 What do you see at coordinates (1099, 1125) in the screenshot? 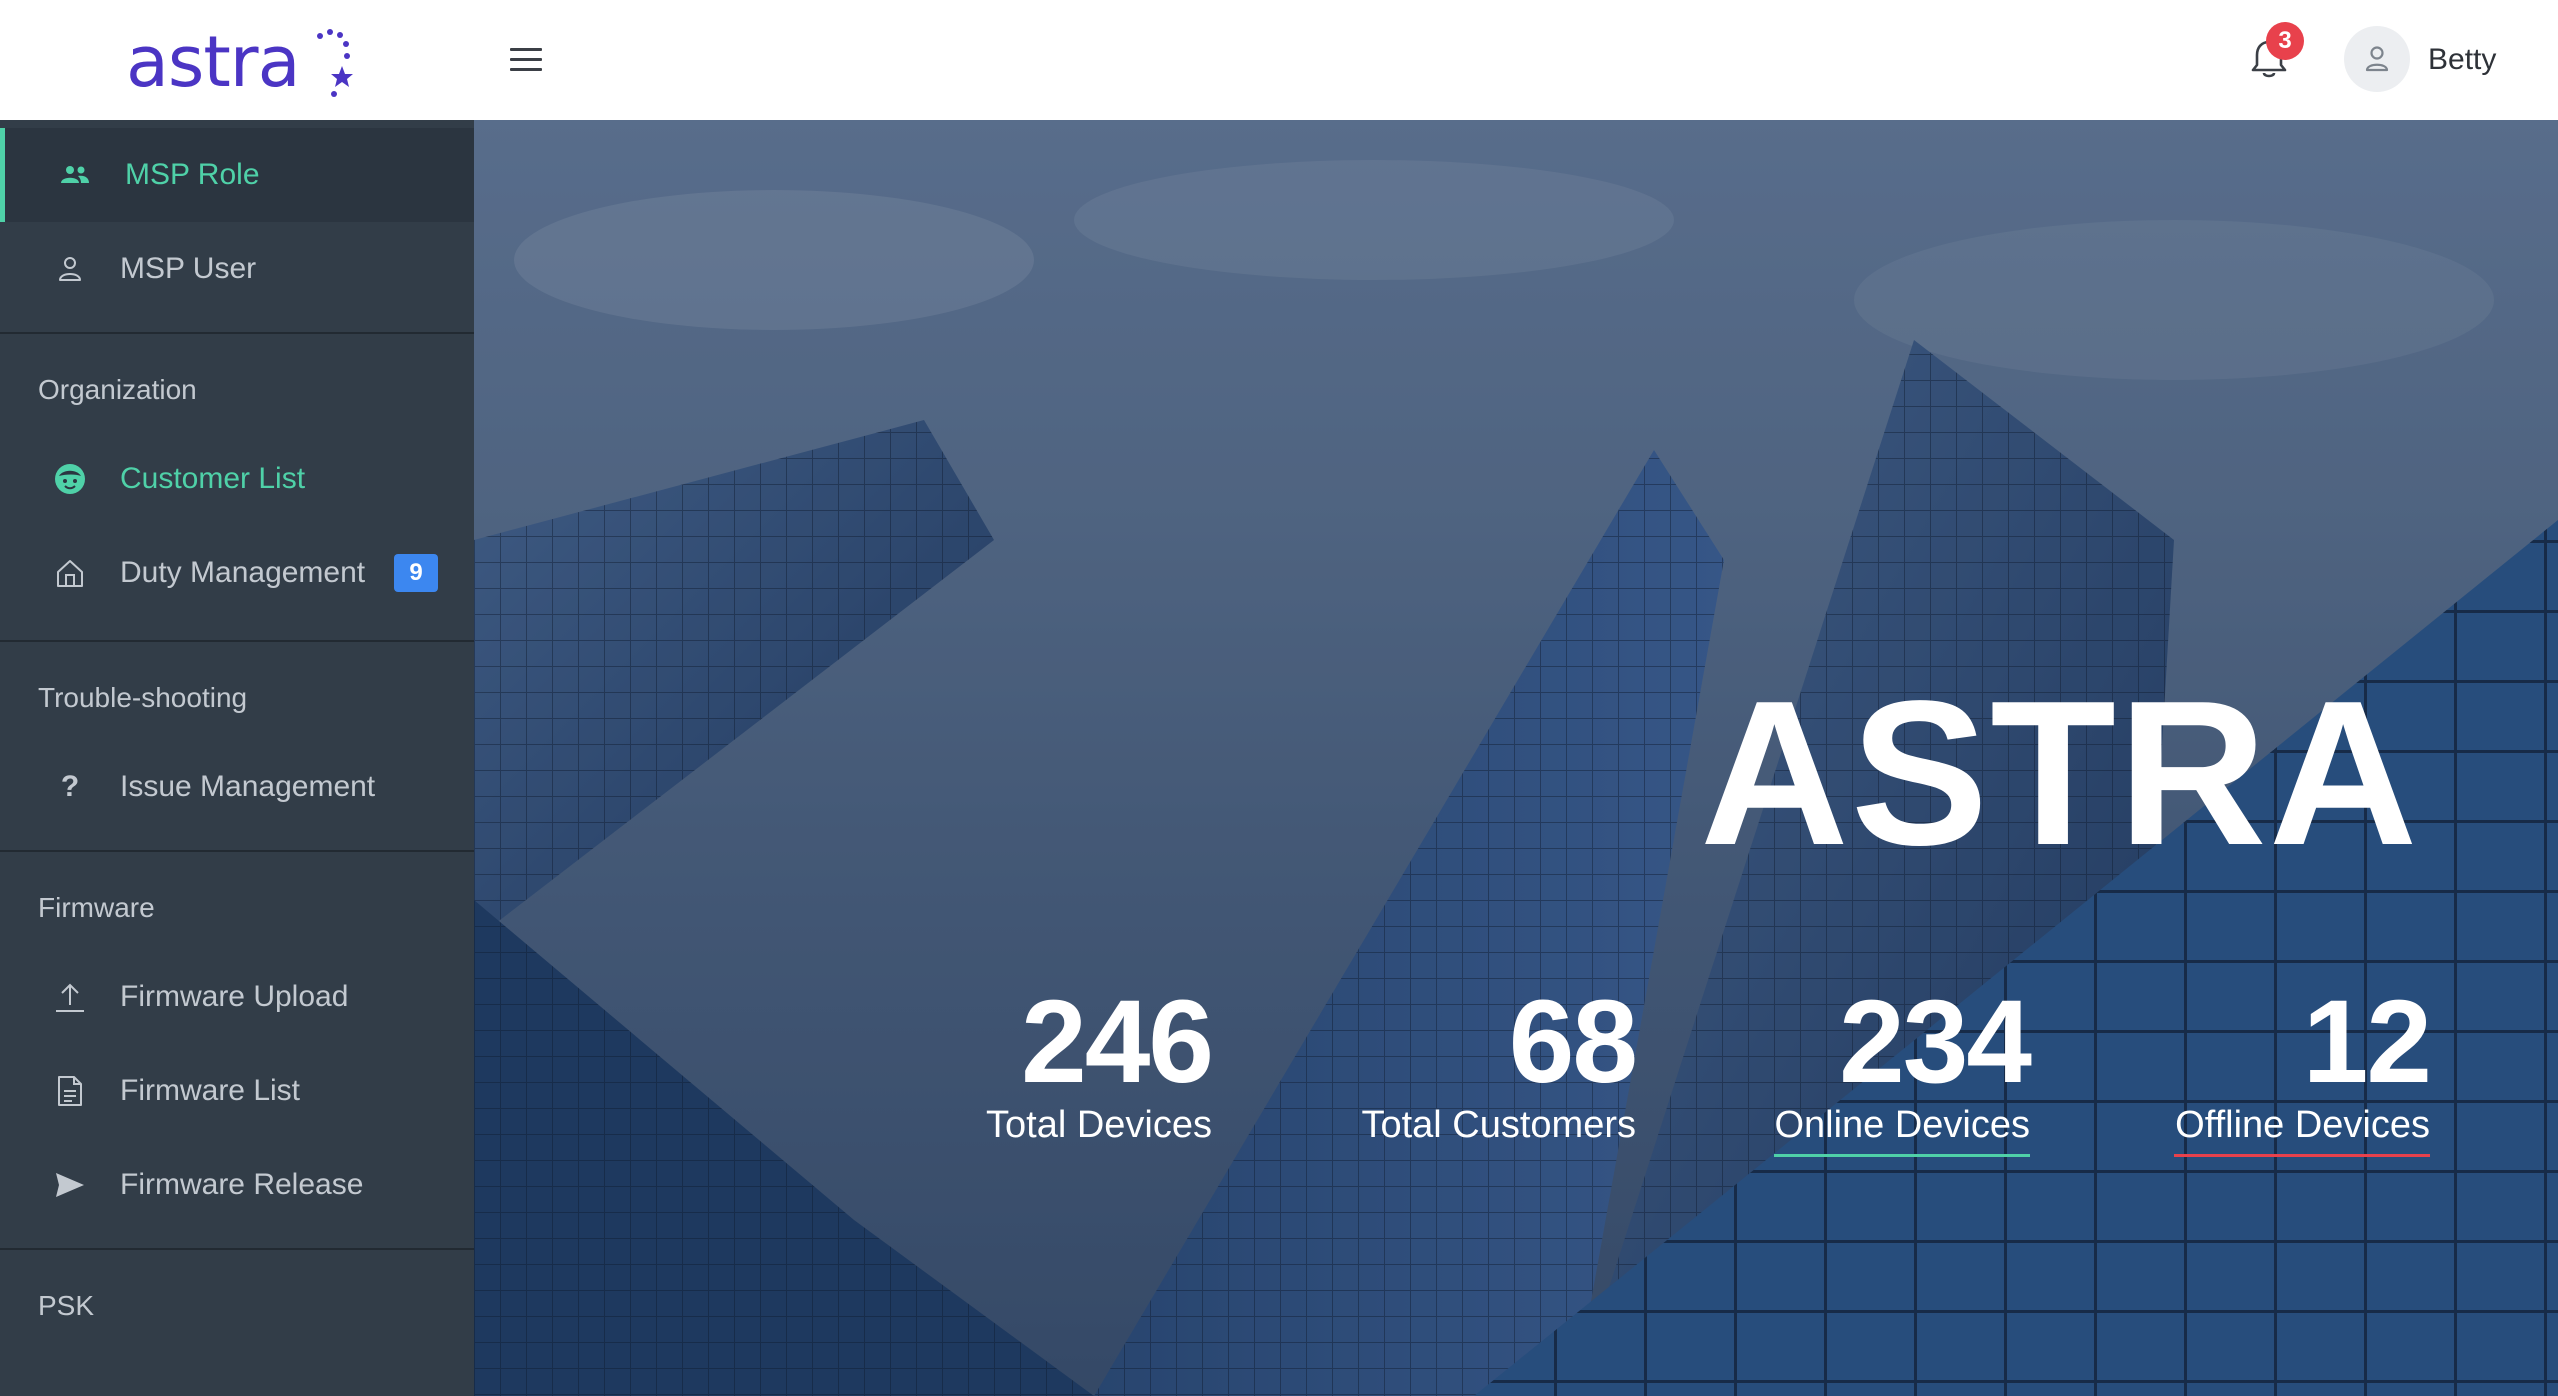
I see `stat-label: Total Devices` at bounding box center [1099, 1125].